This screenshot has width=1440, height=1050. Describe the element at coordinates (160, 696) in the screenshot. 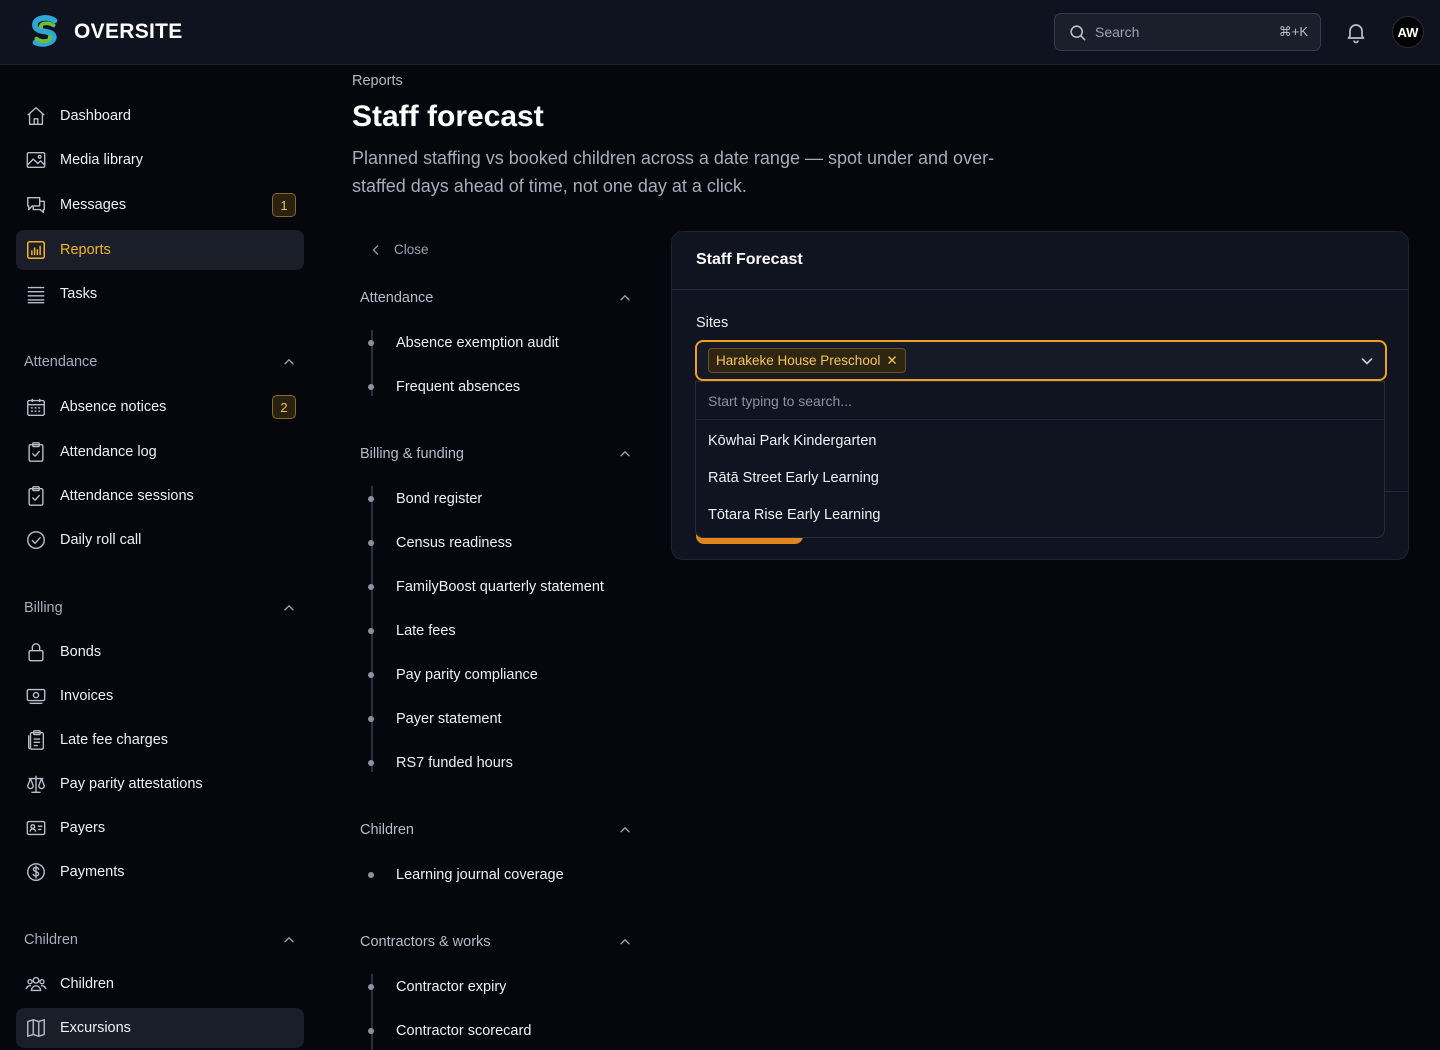

I see `sidebar-item-invoices: Invoices` at that location.